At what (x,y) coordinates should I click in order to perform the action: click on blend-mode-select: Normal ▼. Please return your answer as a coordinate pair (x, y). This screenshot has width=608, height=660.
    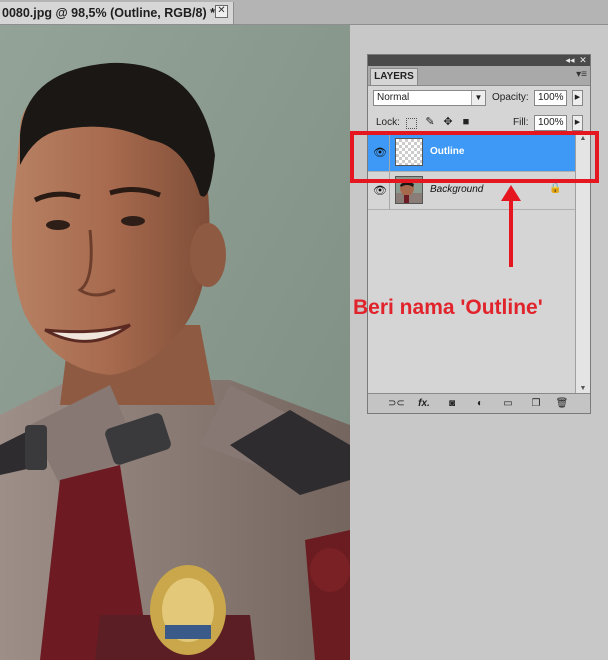
    Looking at the image, I should click on (429, 98).